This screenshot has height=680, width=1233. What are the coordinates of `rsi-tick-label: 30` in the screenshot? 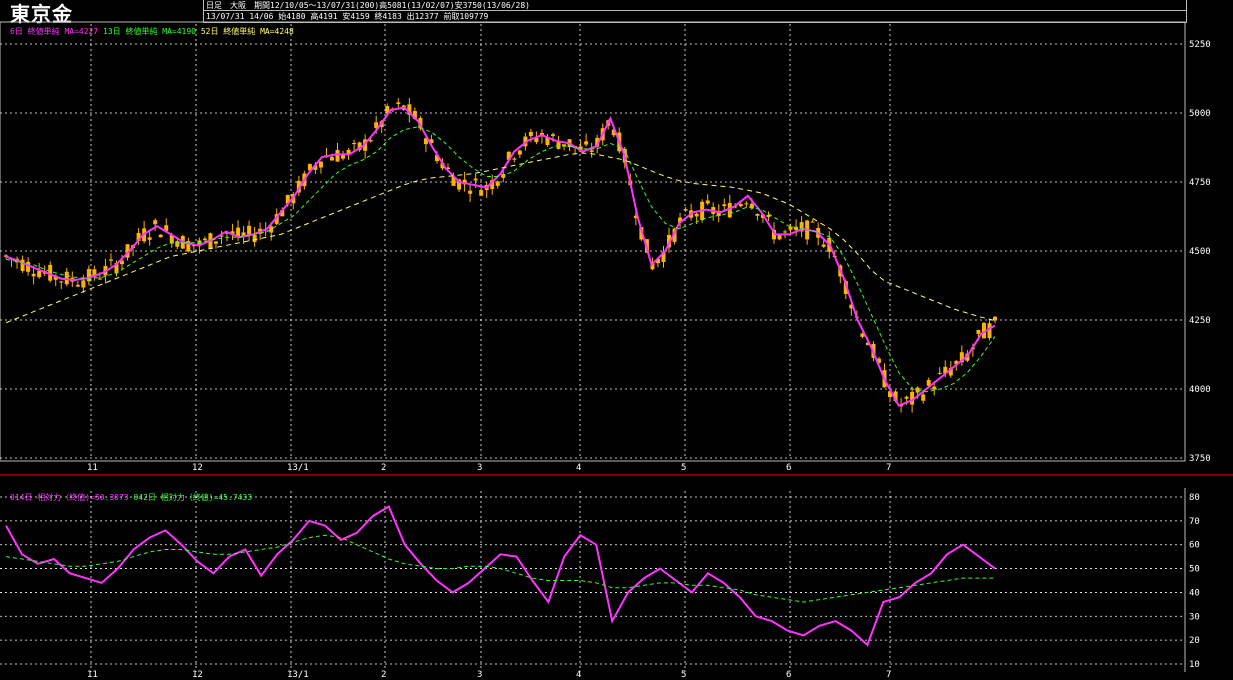 It's located at (1194, 617).